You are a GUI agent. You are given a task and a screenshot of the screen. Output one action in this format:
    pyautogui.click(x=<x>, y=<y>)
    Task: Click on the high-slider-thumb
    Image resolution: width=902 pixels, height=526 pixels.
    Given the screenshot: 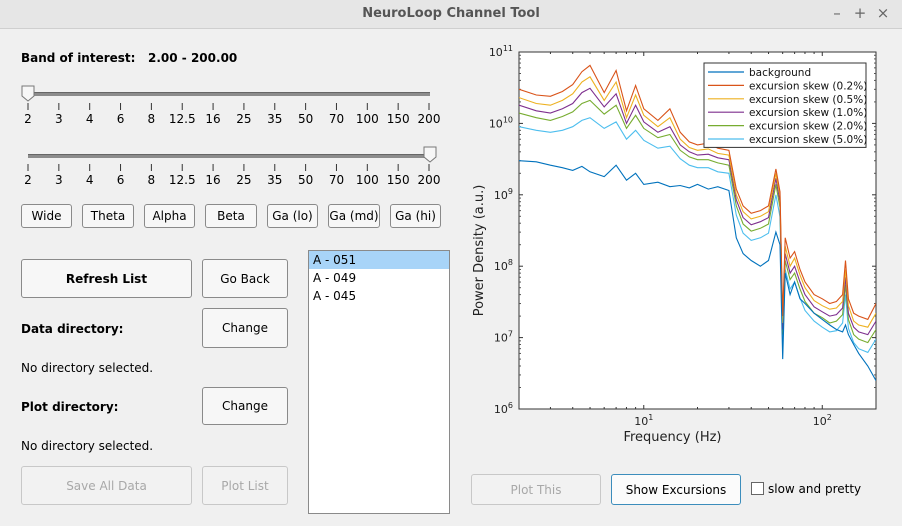 What is the action you would take?
    pyautogui.click(x=430, y=155)
    